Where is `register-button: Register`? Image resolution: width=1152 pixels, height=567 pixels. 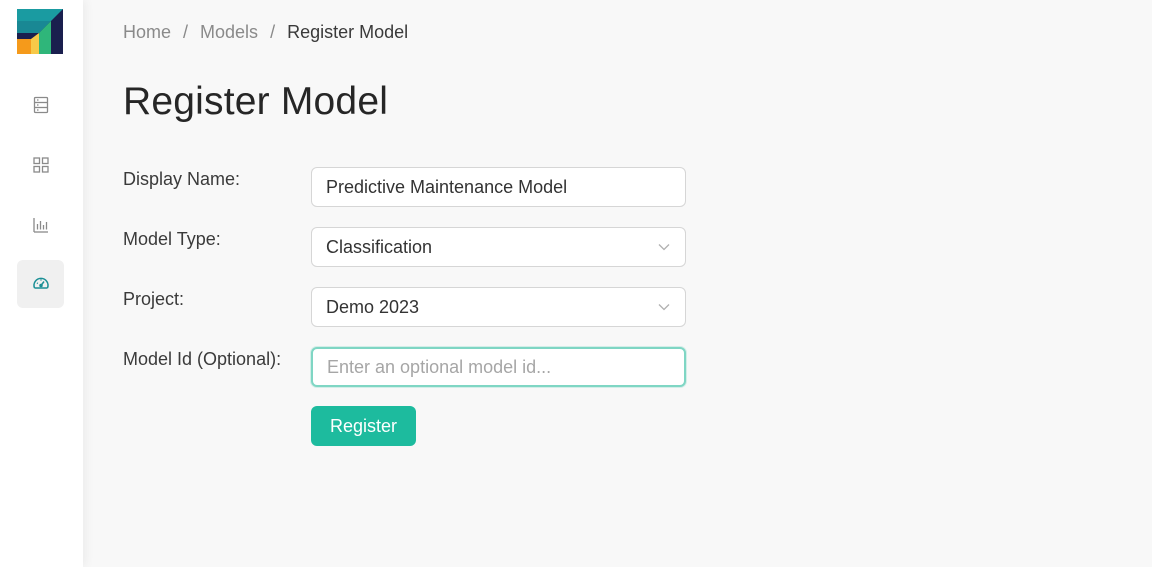 register-button: Register is located at coordinates (363, 426).